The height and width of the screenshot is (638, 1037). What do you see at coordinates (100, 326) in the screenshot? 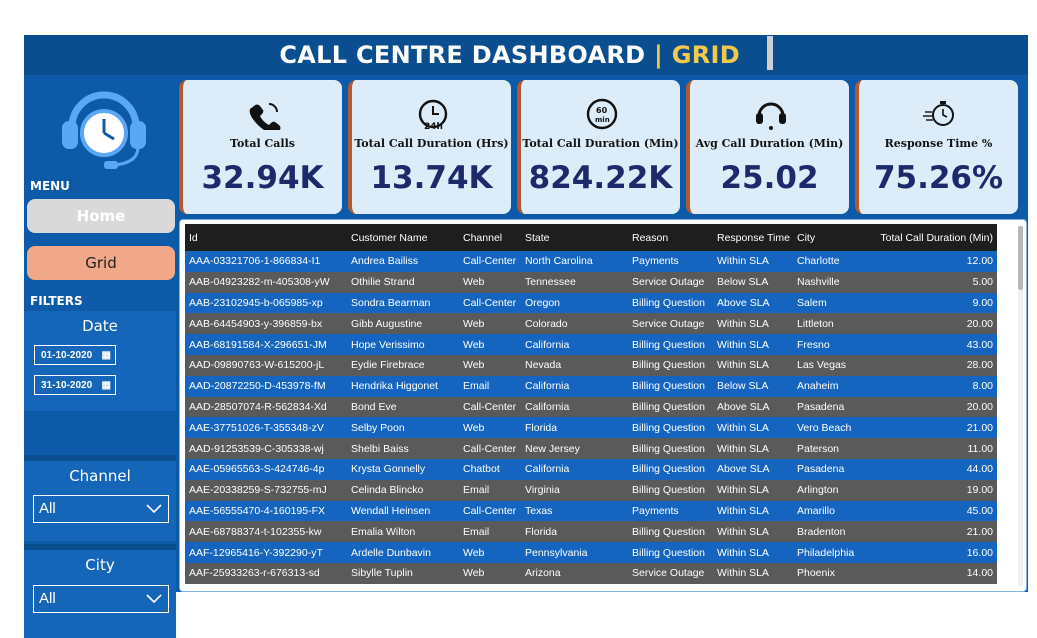
I see `date-filter-title: Date` at bounding box center [100, 326].